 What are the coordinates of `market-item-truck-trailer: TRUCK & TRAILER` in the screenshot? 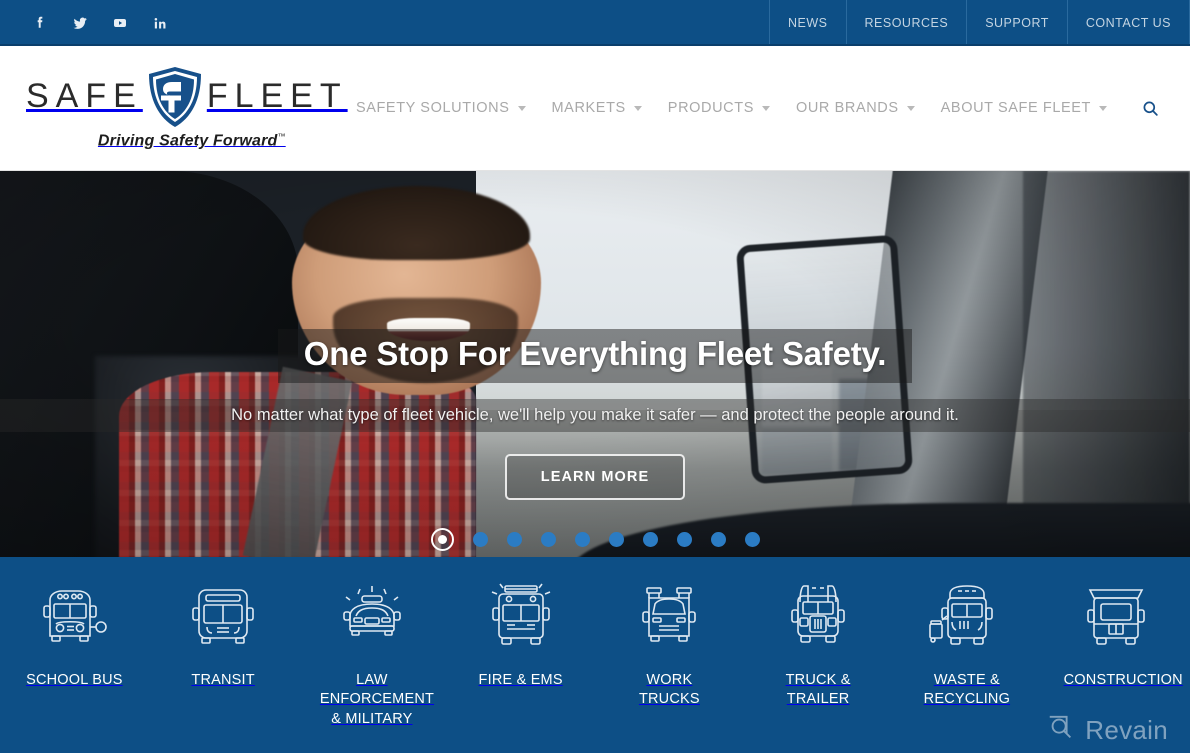 It's located at (818, 641).